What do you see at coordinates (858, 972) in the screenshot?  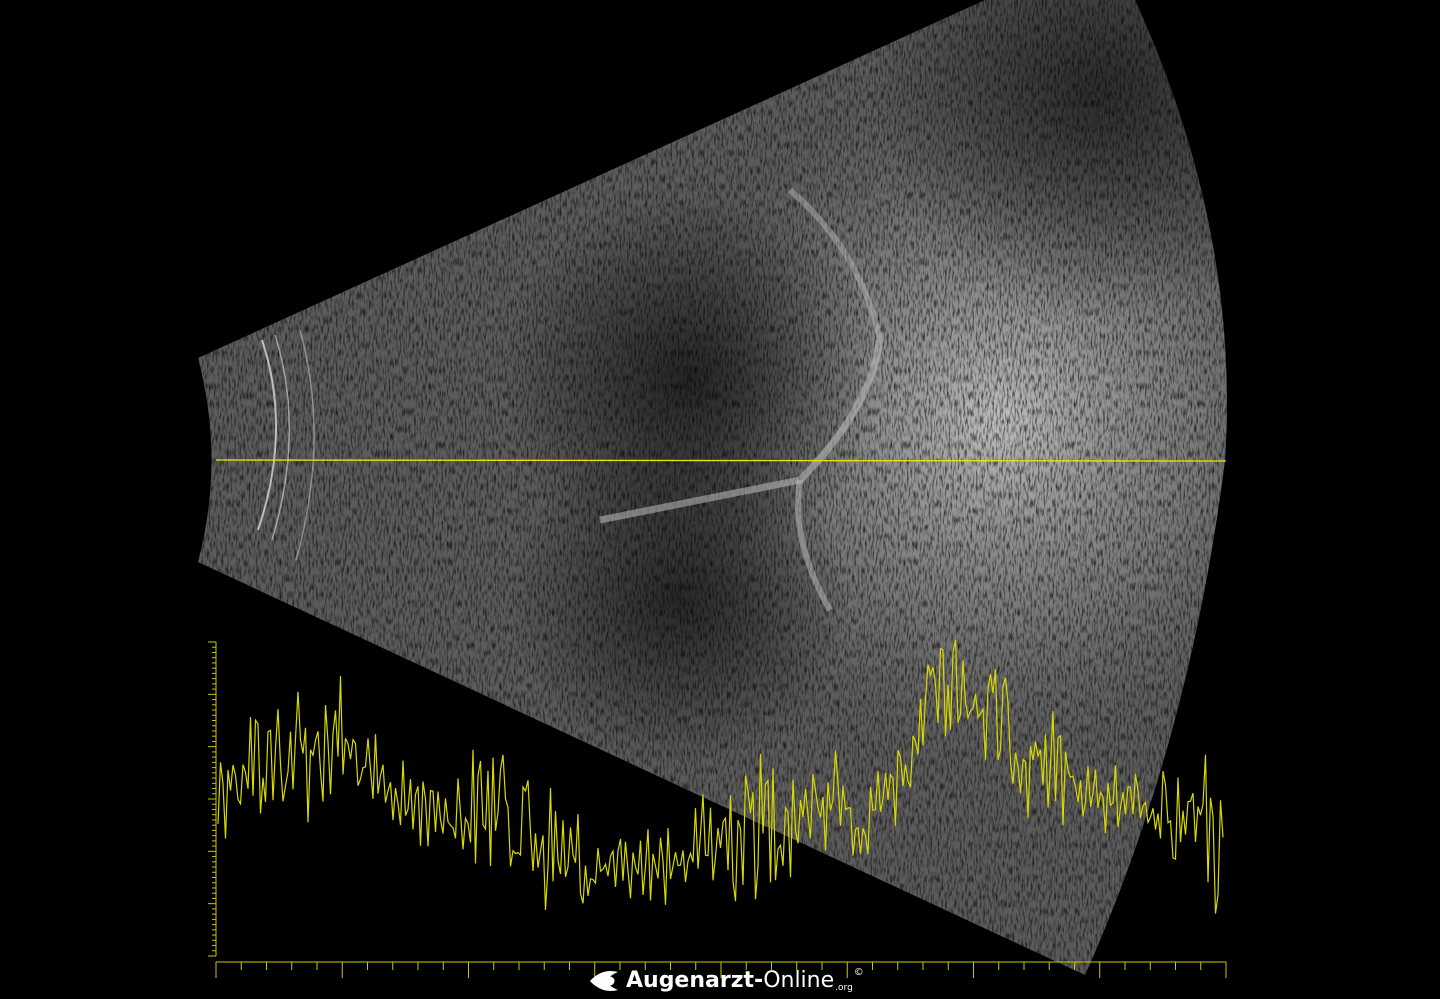 I see `watermark-copyright: ©` at bounding box center [858, 972].